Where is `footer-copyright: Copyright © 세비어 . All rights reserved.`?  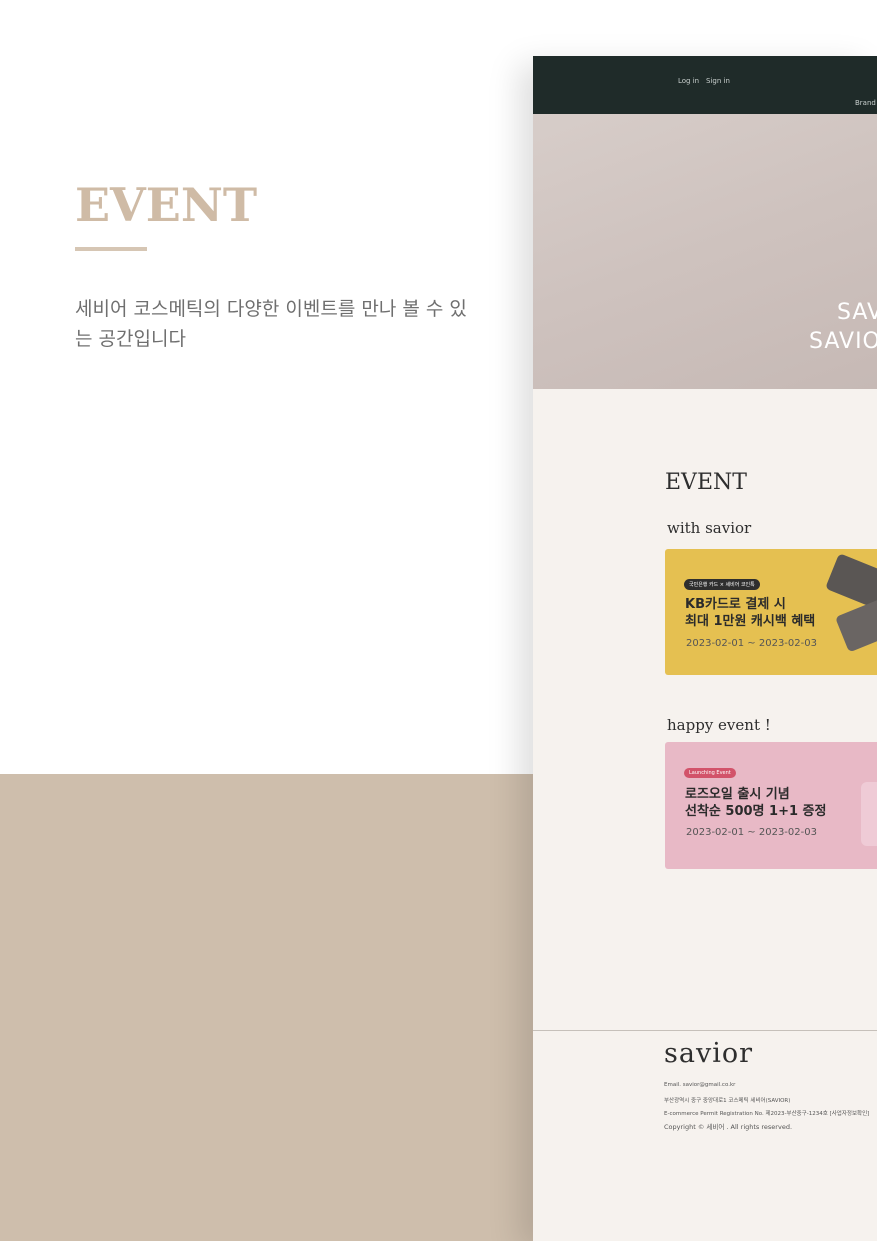 footer-copyright: Copyright © 세비어 . All rights reserved. is located at coordinates (728, 1127).